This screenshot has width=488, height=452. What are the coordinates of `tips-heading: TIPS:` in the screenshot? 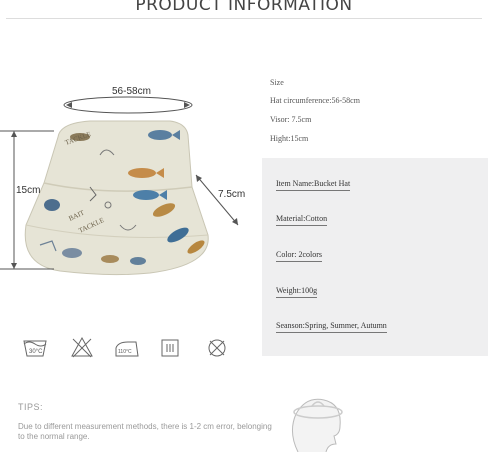 It's located at (31, 407).